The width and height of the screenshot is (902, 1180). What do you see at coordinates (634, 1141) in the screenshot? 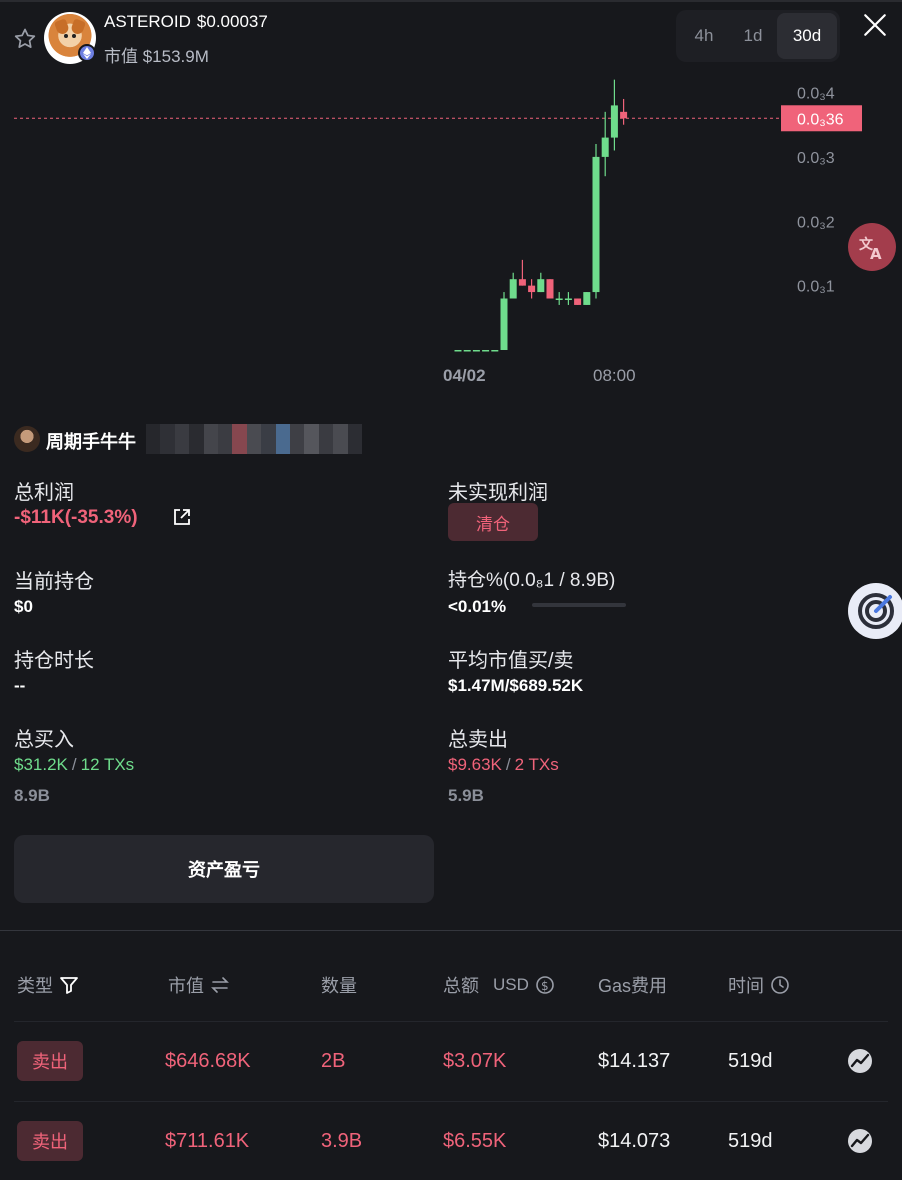
I see `row-gas: $14.073` at bounding box center [634, 1141].